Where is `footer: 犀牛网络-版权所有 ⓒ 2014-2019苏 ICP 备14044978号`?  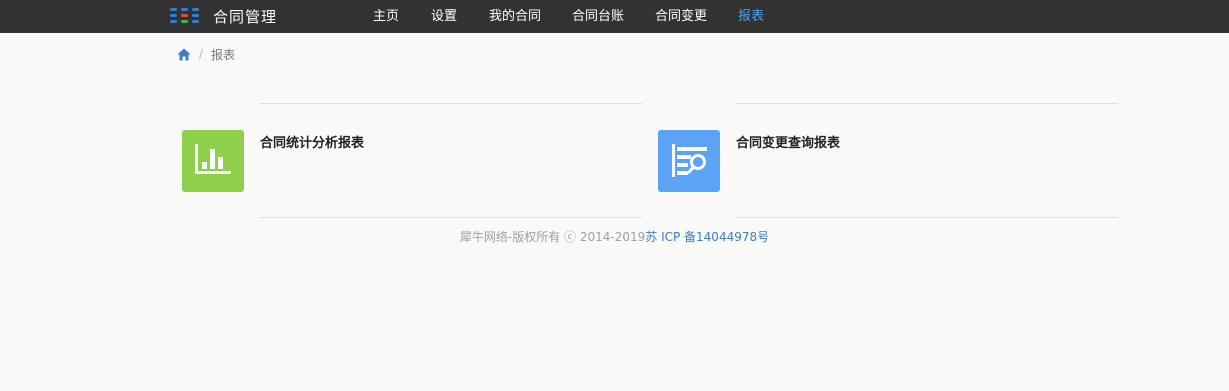
footer: 犀牛网络-版权所有 ⓒ 2014-2019苏 ICP 备14044978号 is located at coordinates (614, 236).